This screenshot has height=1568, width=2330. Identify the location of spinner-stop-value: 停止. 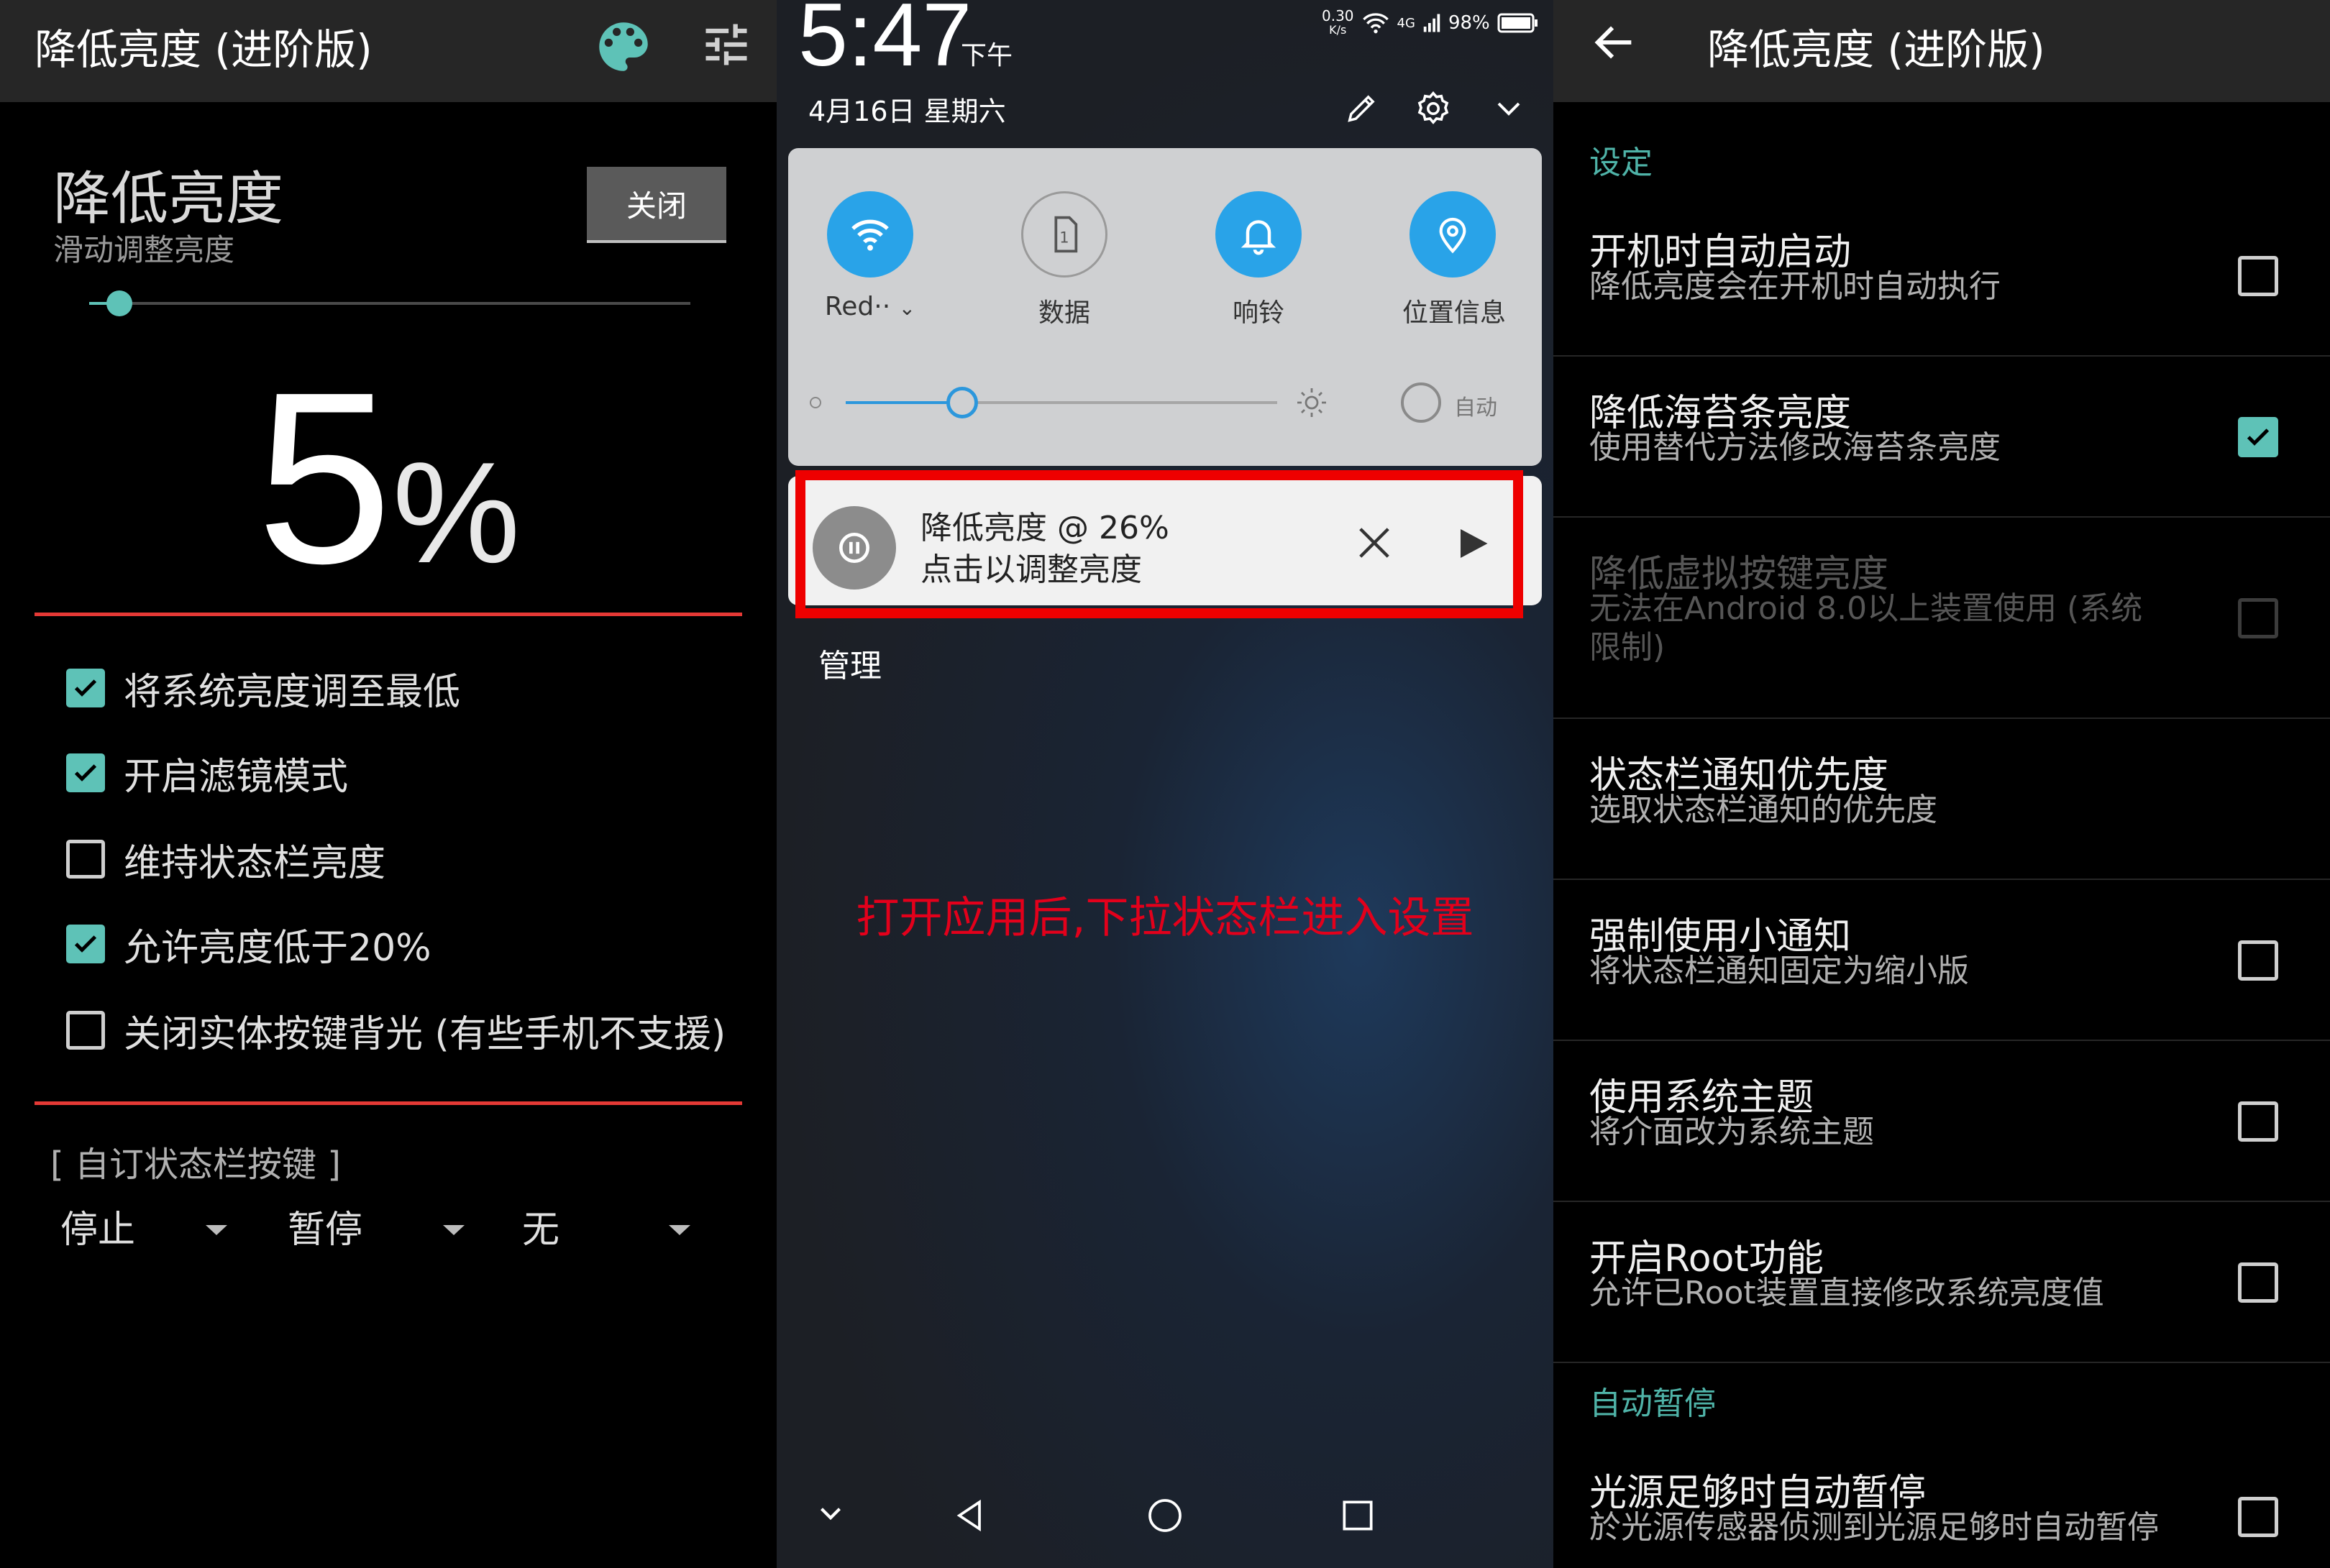
(98, 1230).